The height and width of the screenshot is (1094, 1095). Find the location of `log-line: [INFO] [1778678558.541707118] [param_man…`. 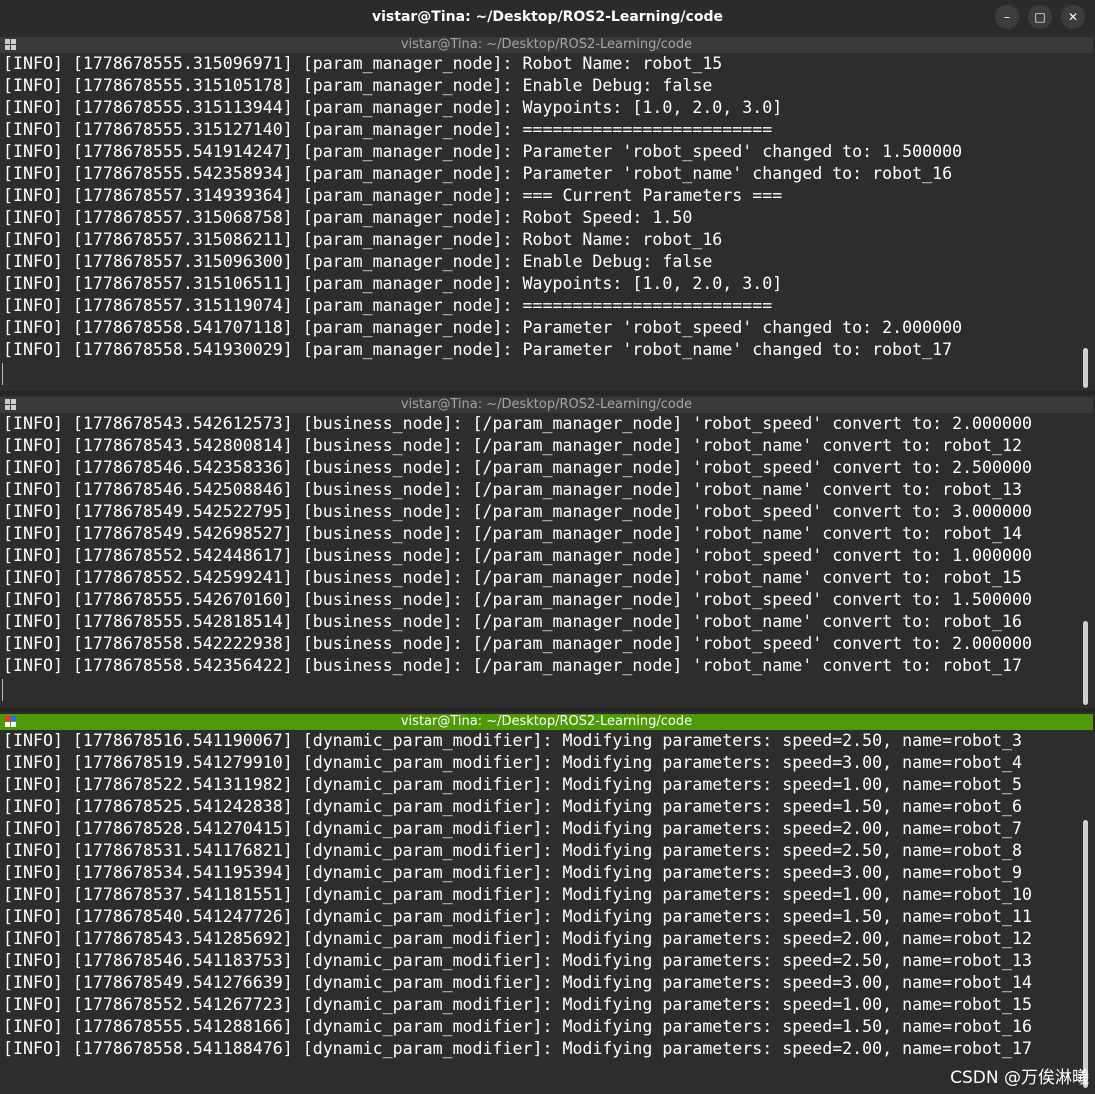

log-line: [INFO] [1778678558.541707118] [param_man… is located at coordinates (483, 327).